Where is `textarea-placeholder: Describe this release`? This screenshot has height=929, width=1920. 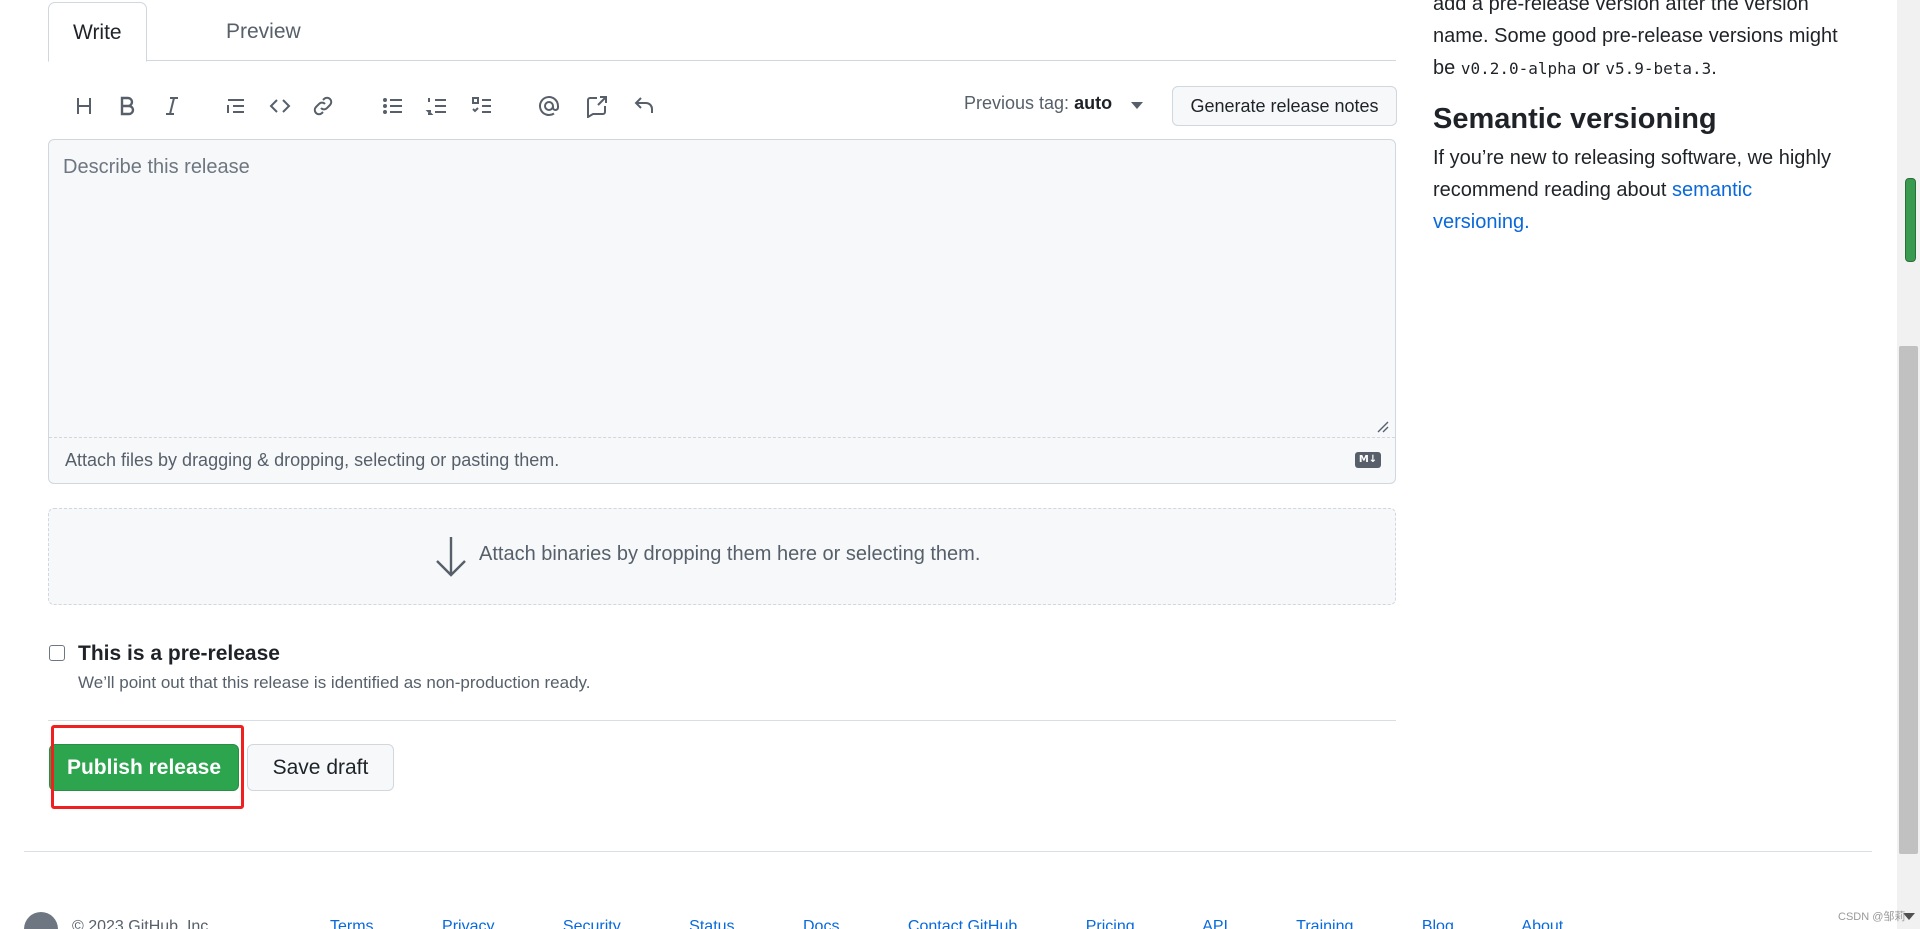 textarea-placeholder: Describe this release is located at coordinates (156, 167).